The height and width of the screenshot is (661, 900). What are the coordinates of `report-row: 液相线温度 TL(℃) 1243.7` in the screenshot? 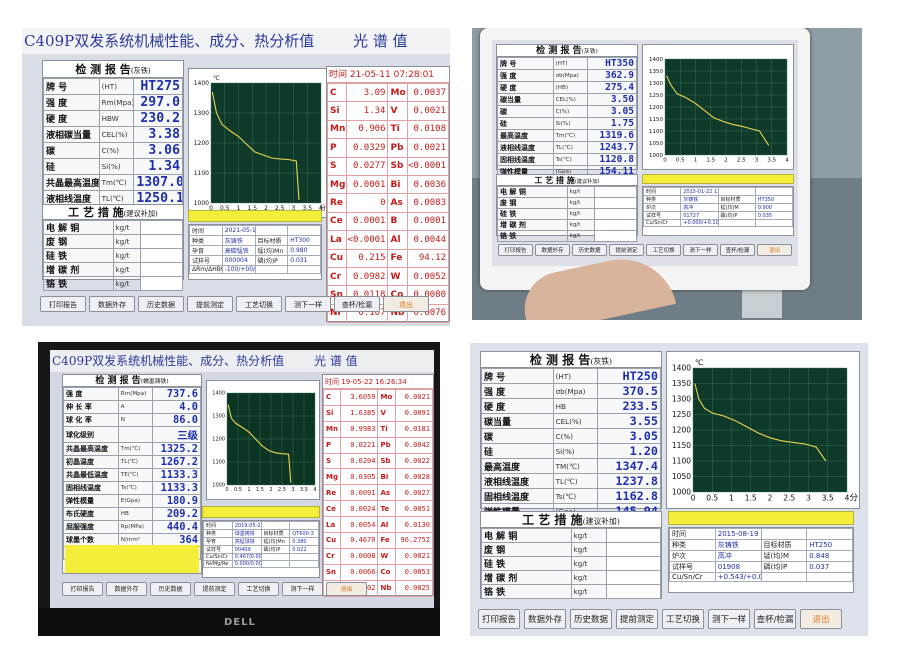 It's located at (567, 147).